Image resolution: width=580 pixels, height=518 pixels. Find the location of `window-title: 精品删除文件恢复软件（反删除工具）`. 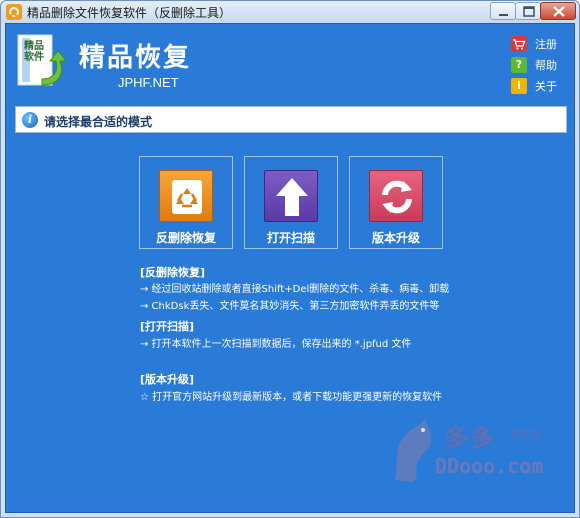

window-title: 精品删除文件恢复软件（反删除工具） is located at coordinates (129, 13).